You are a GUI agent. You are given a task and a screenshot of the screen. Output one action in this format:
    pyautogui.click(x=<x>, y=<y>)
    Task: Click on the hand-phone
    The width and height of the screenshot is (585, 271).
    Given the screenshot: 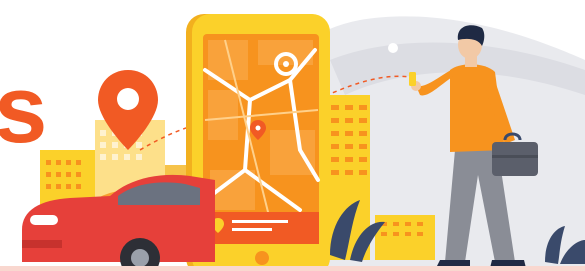 What is the action you would take?
    pyautogui.click(x=412, y=79)
    